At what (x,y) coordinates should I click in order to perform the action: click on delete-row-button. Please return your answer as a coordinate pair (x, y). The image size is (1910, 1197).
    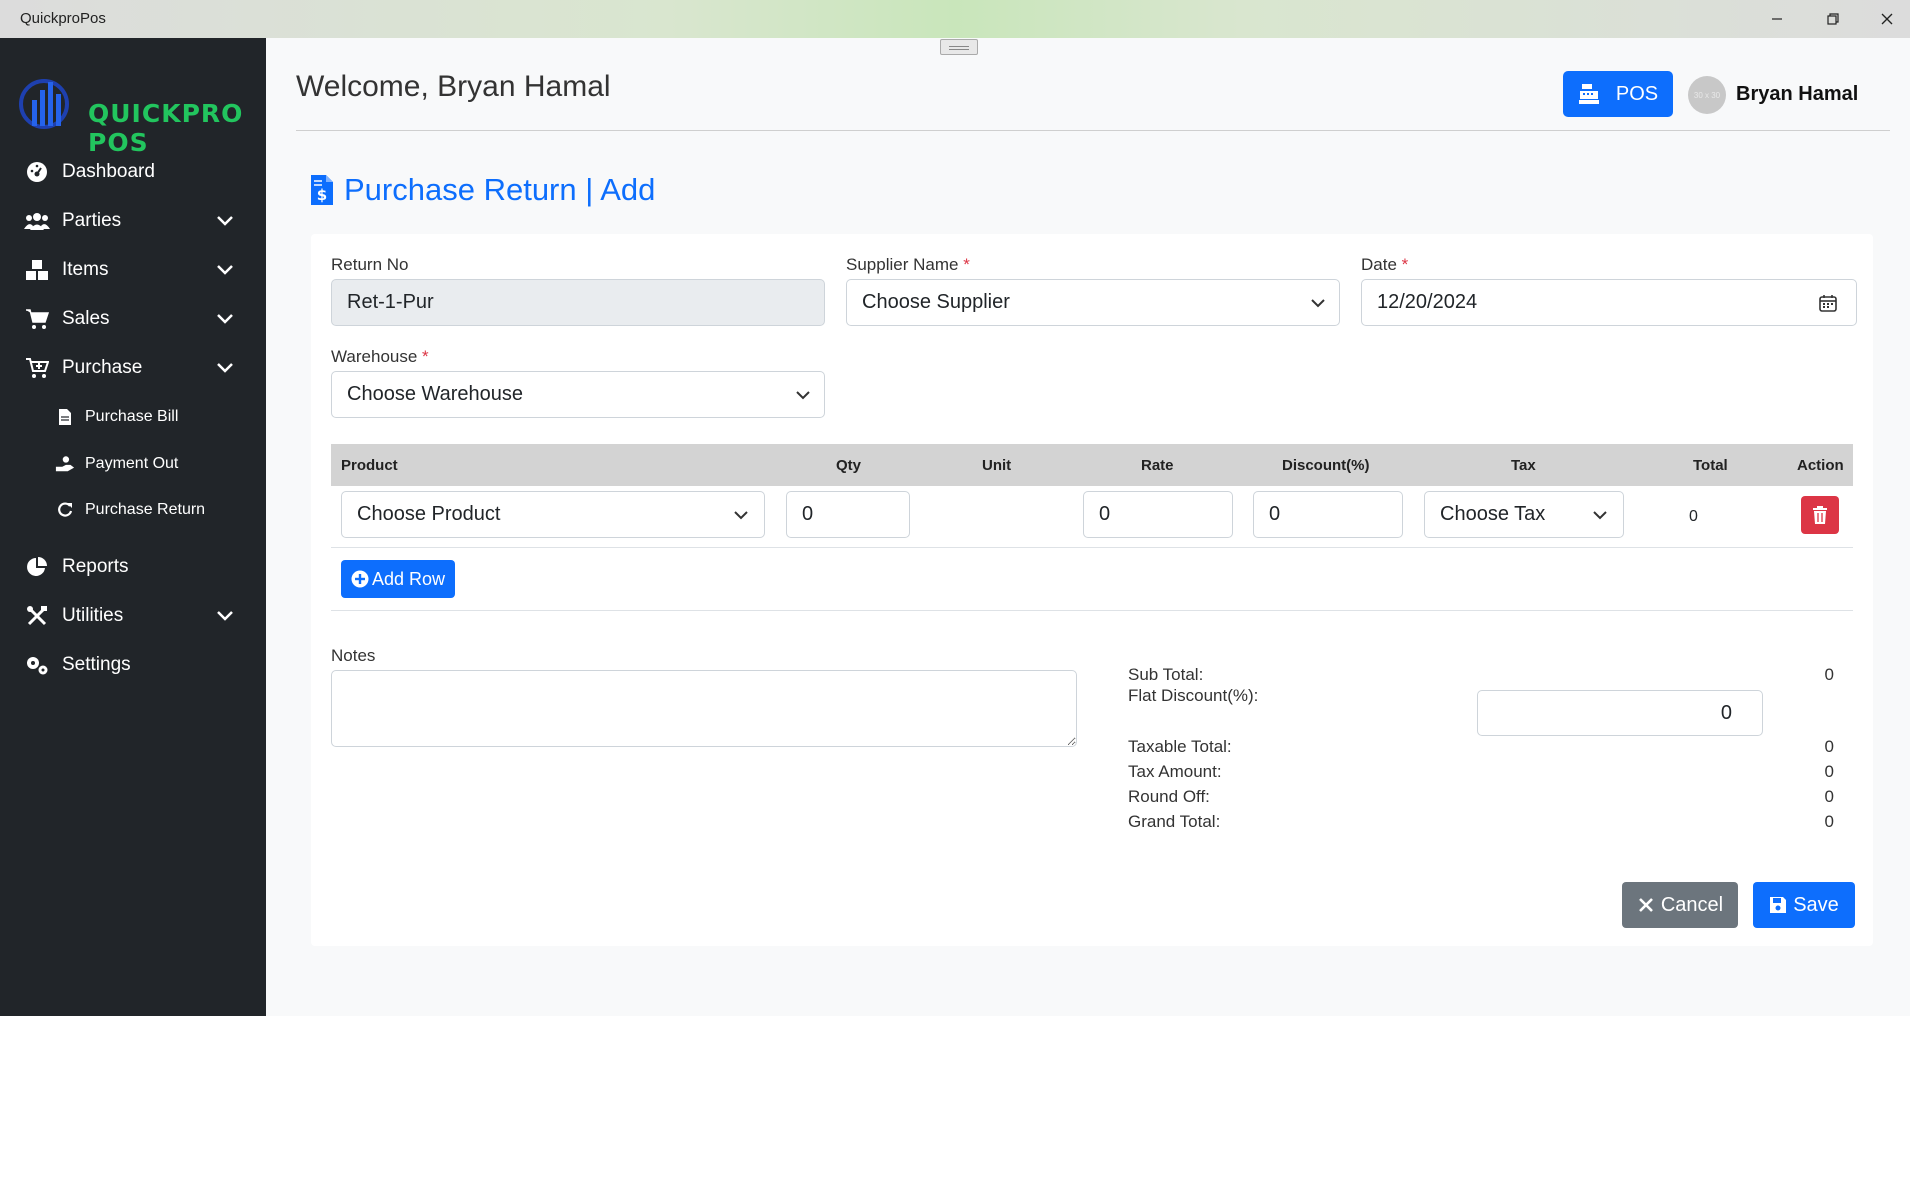
    Looking at the image, I should click on (1820, 515).